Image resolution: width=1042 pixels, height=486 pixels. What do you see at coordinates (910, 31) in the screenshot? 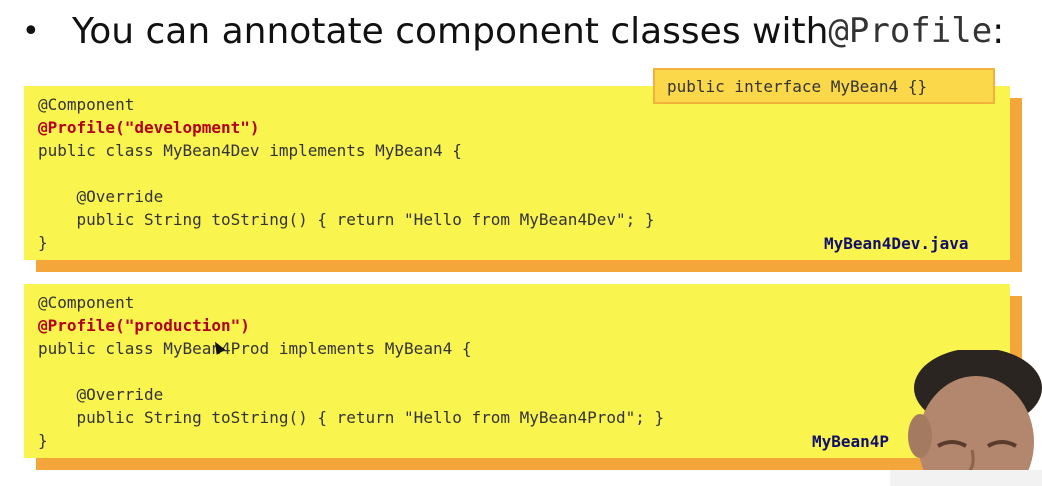
I see `heading-code: @Profile` at bounding box center [910, 31].